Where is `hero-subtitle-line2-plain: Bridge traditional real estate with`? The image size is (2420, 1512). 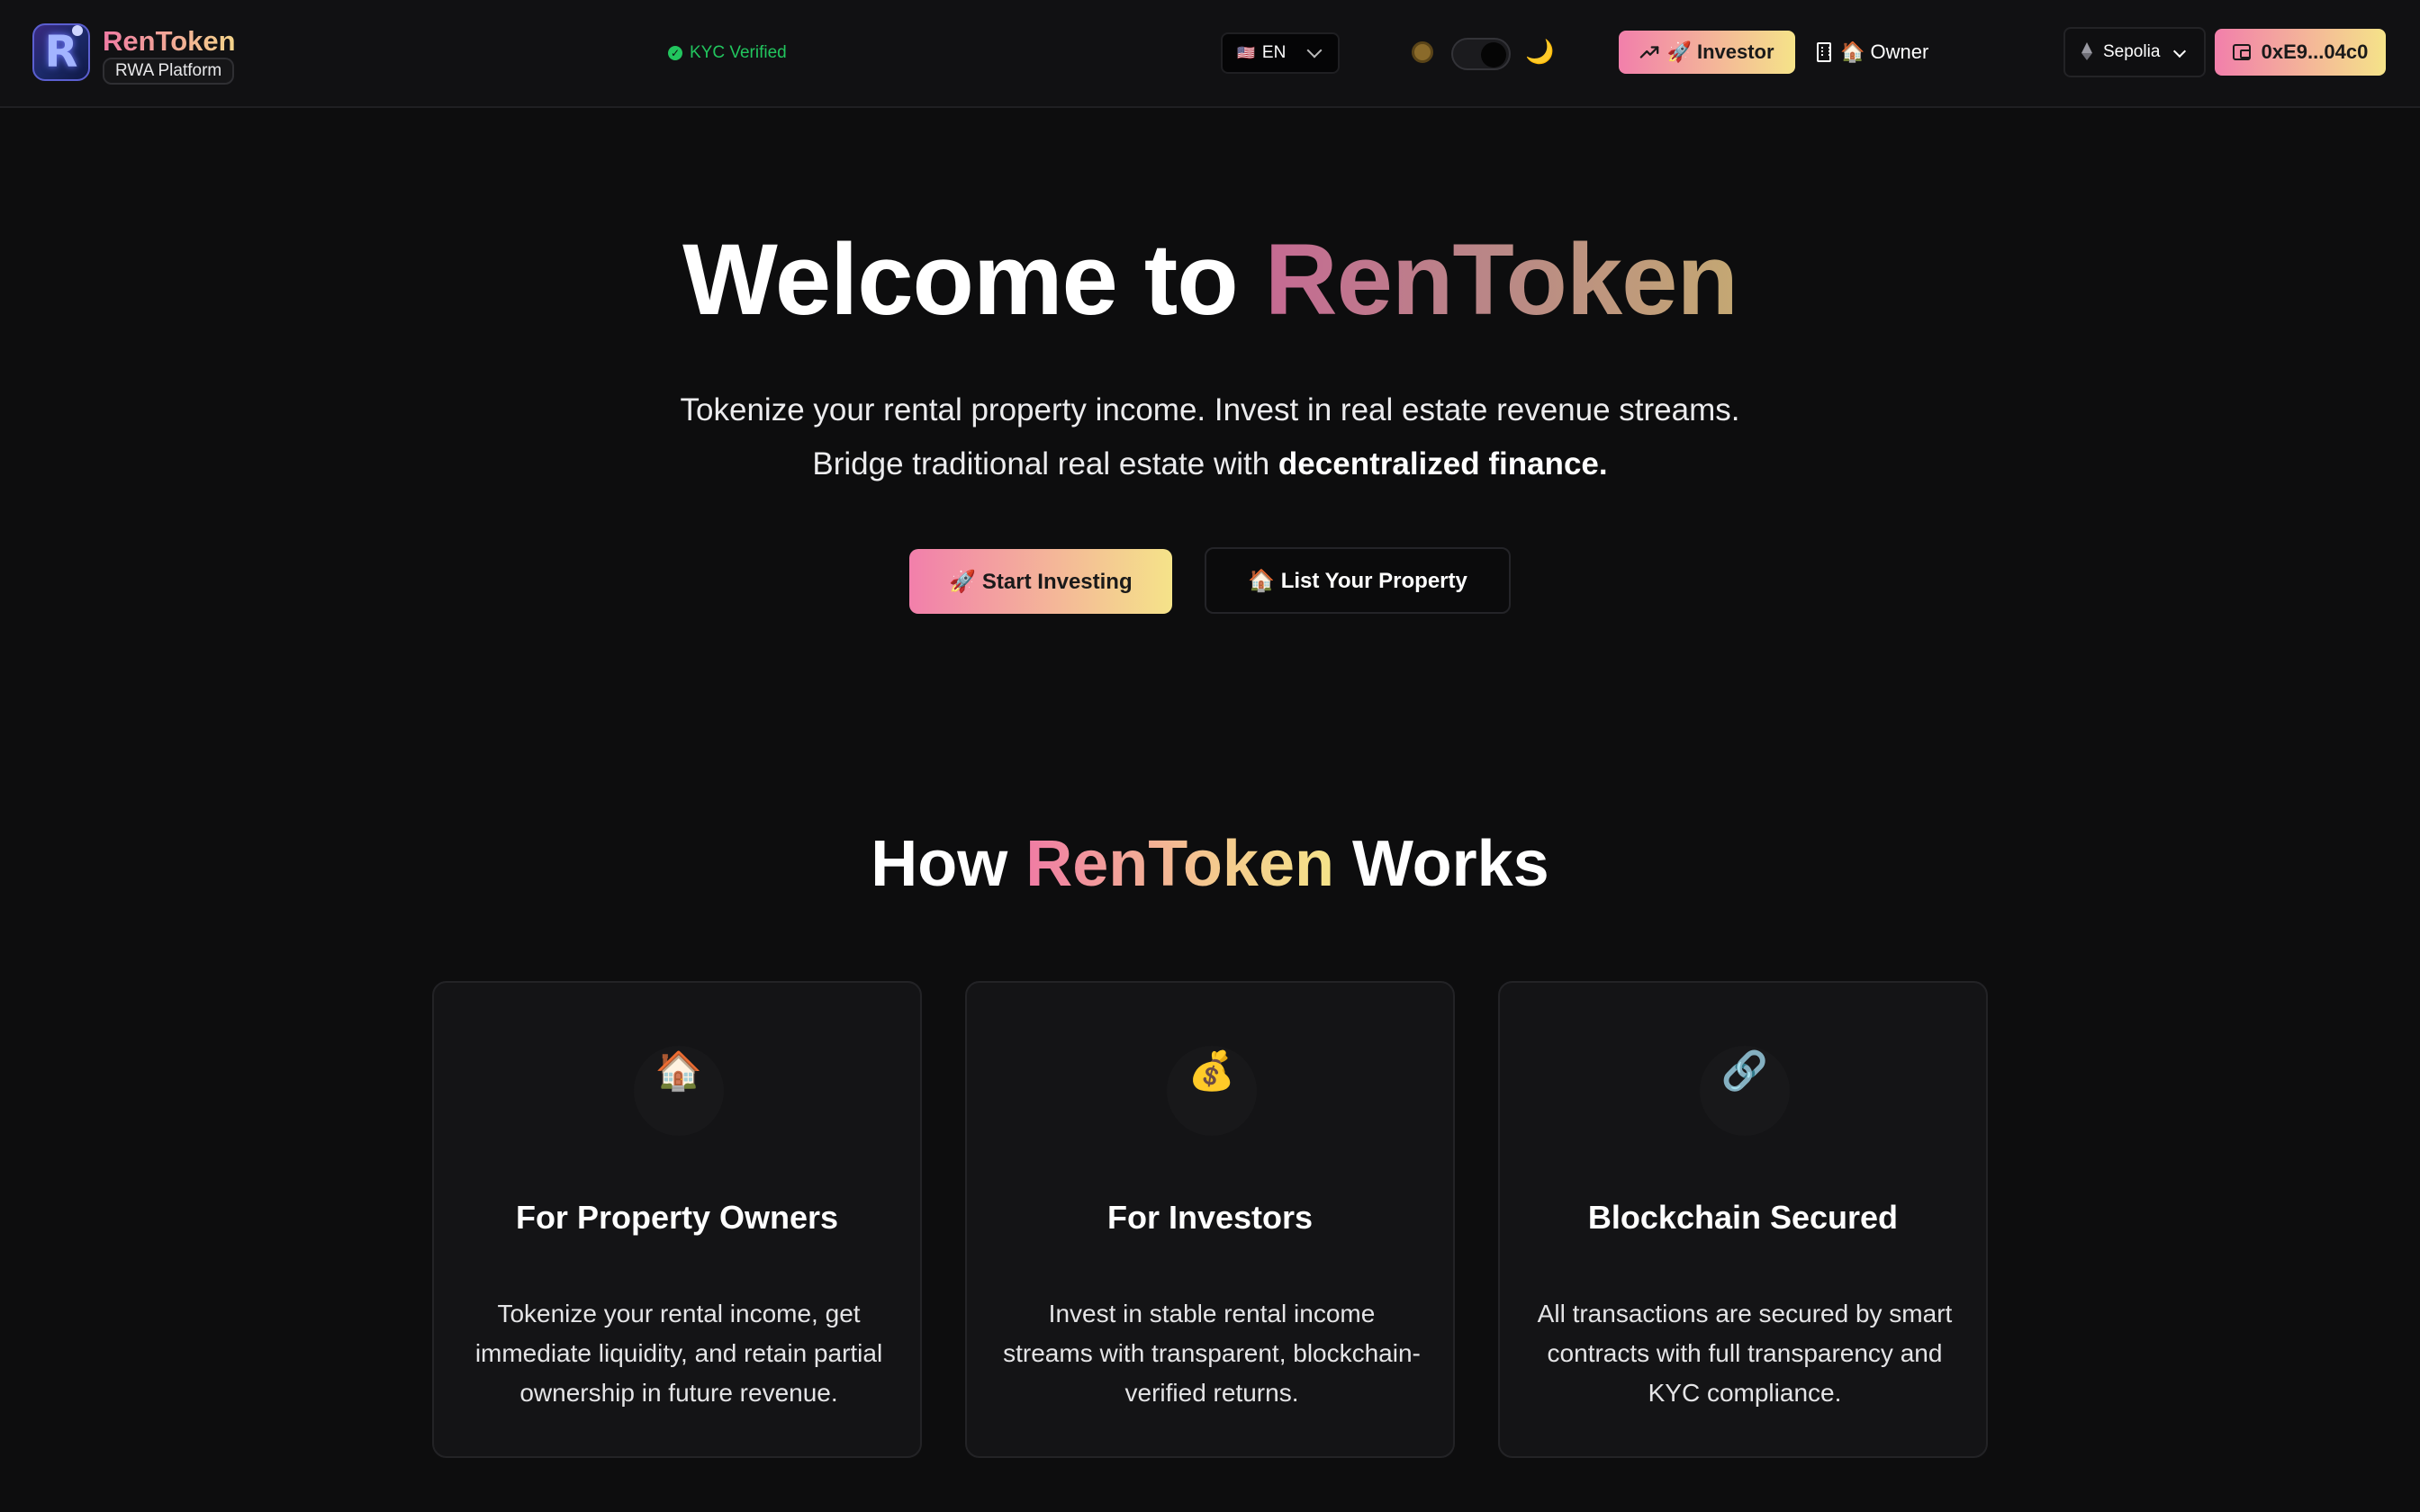
hero-subtitle-line2-plain: Bridge traditional real estate with is located at coordinates (1041, 464).